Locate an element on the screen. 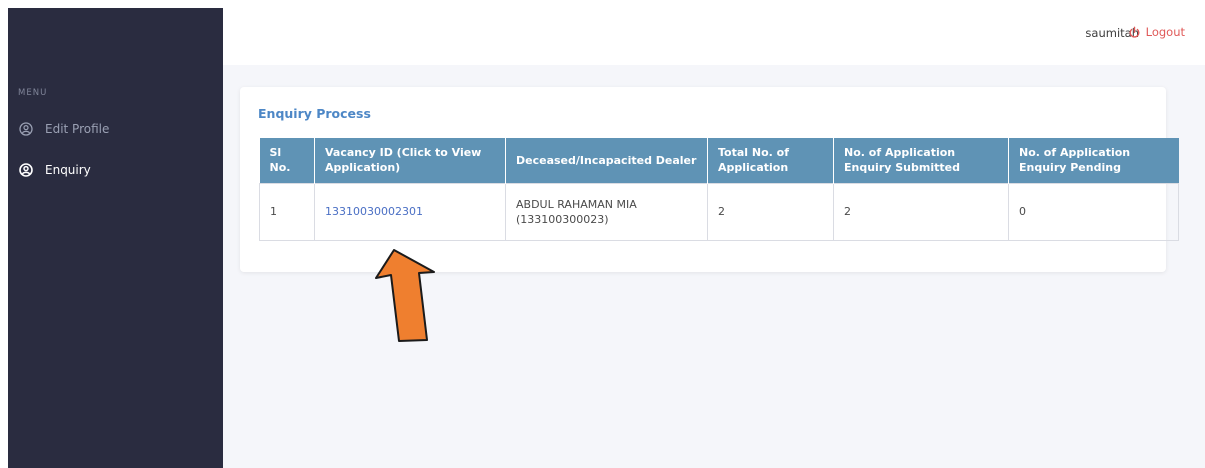  sidebar-item-enquiry: Enquiry is located at coordinates (54, 170).